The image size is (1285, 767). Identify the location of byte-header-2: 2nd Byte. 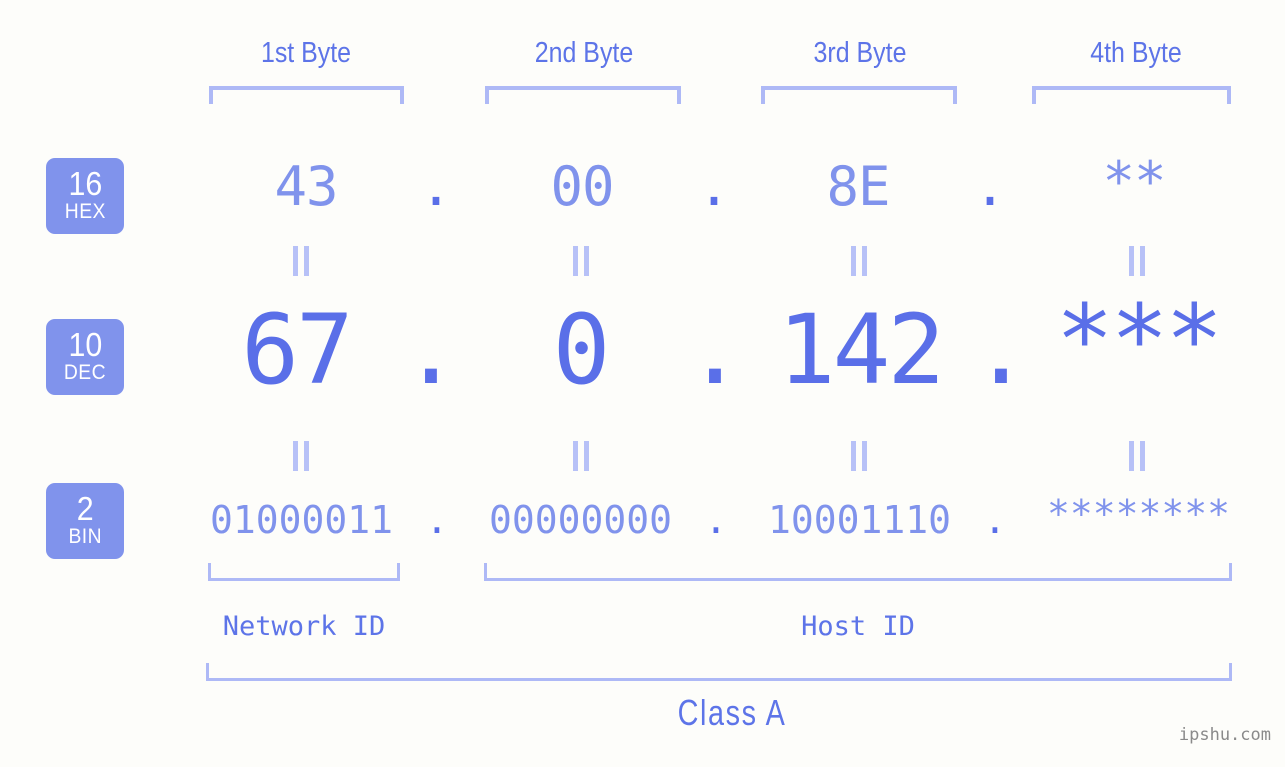
(584, 53).